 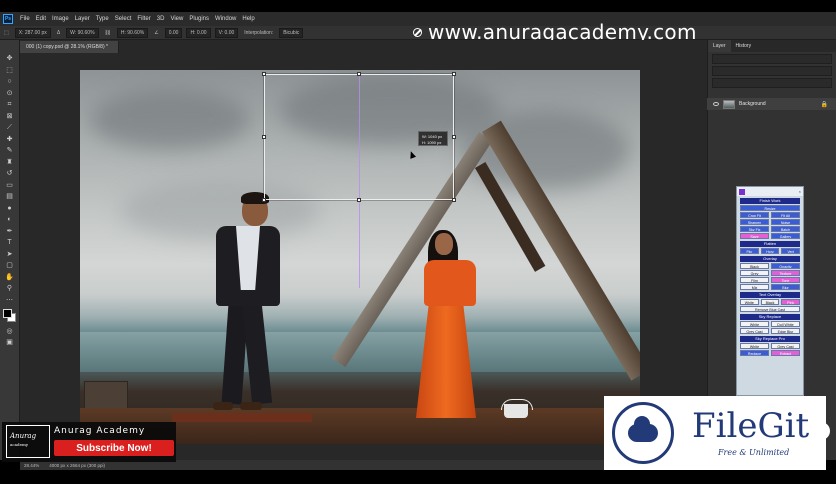 I want to click on subscribe-button: Subscribe Now!, so click(x=114, y=448).